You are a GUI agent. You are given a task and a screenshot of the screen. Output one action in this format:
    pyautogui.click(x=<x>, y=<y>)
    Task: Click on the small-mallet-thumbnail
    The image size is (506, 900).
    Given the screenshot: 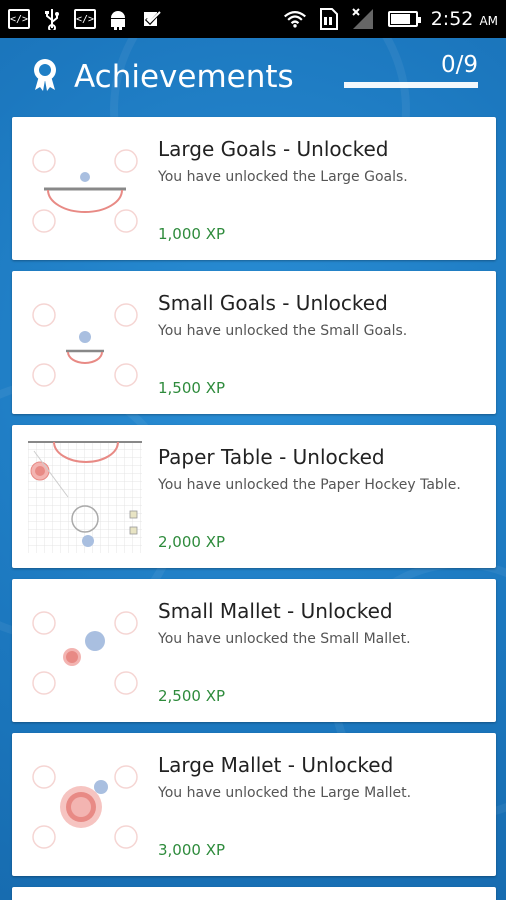 What is the action you would take?
    pyautogui.click(x=85, y=653)
    